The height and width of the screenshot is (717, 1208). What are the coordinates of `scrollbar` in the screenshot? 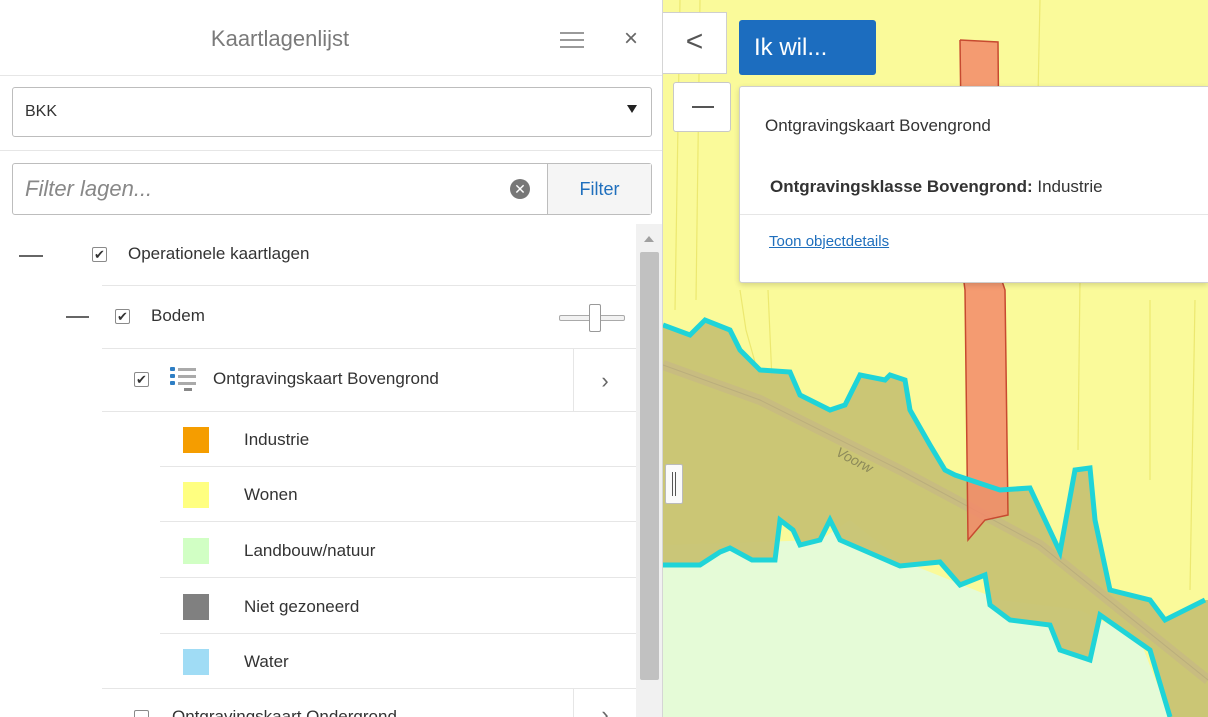 It's located at (649, 470).